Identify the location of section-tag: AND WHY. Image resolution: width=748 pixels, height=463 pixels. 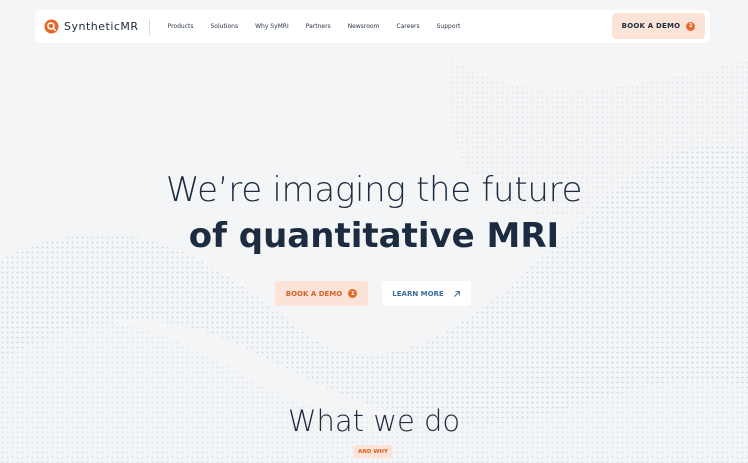
(373, 451).